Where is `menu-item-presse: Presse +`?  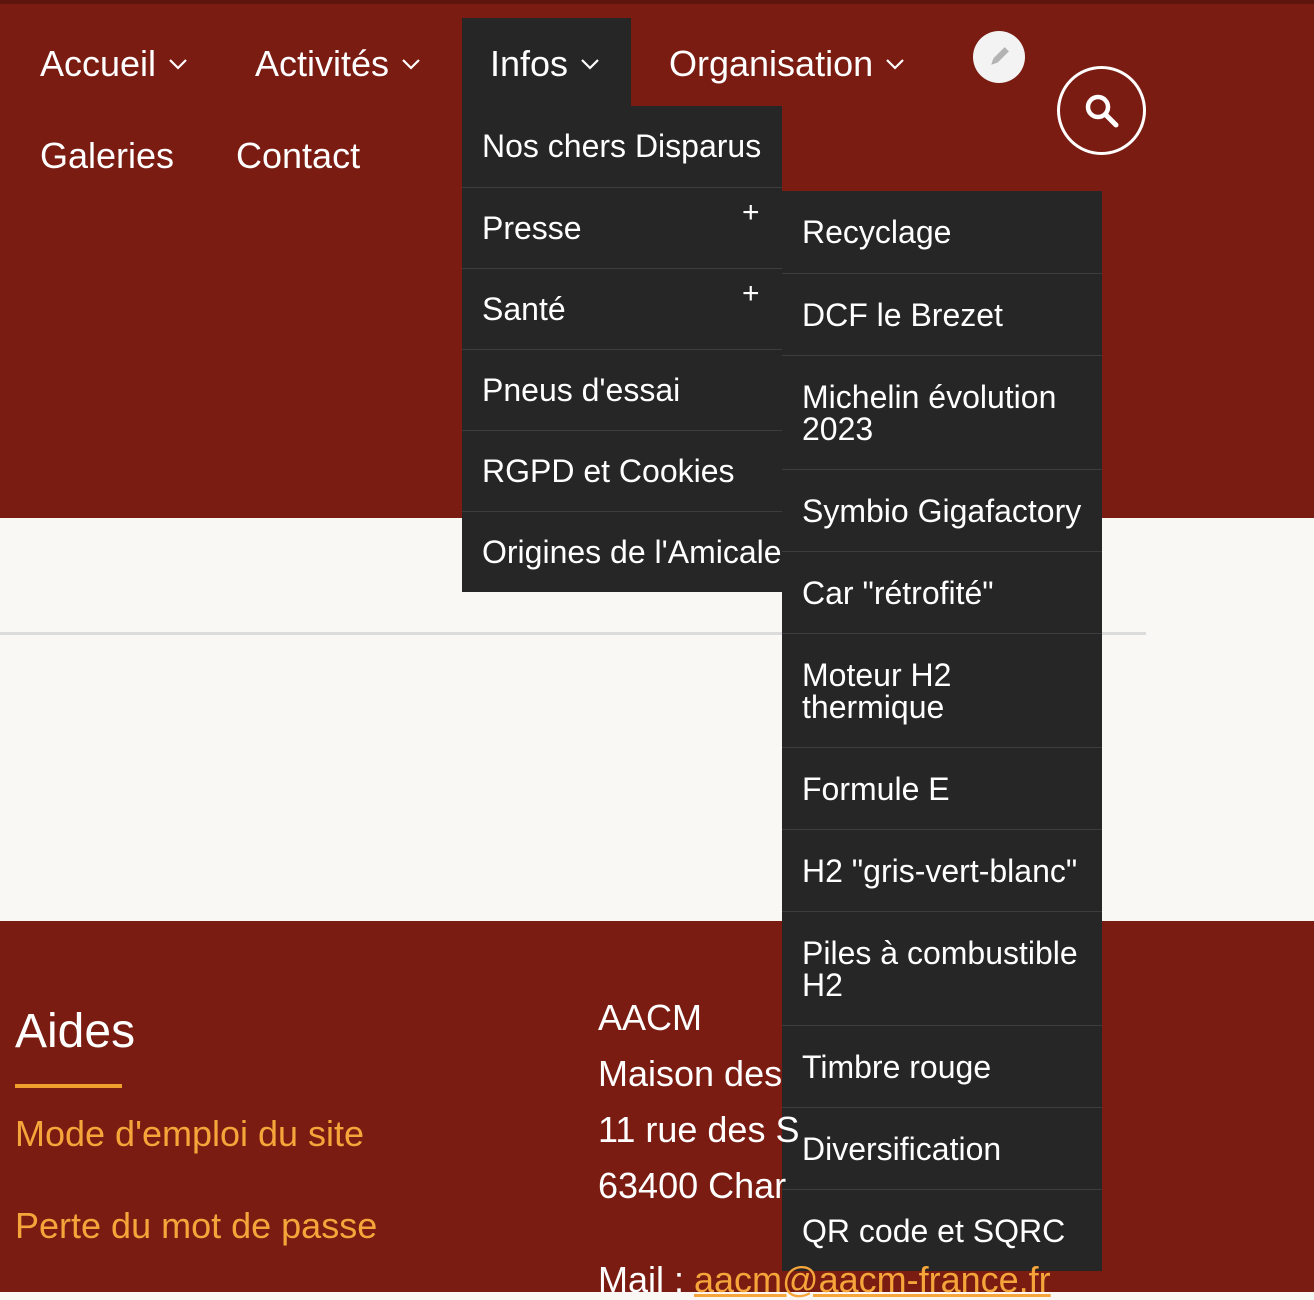
menu-item-presse: Presse + is located at coordinates (622, 227).